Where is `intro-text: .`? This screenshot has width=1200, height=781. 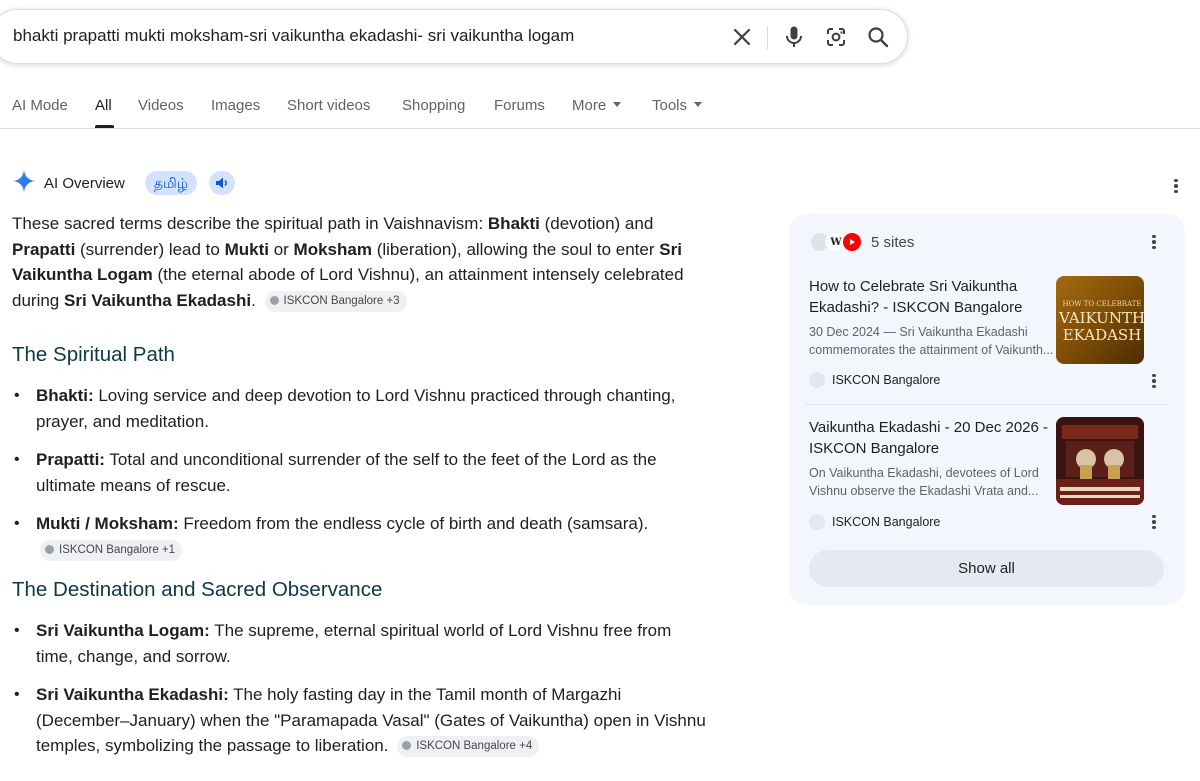
intro-text: . is located at coordinates (253, 300).